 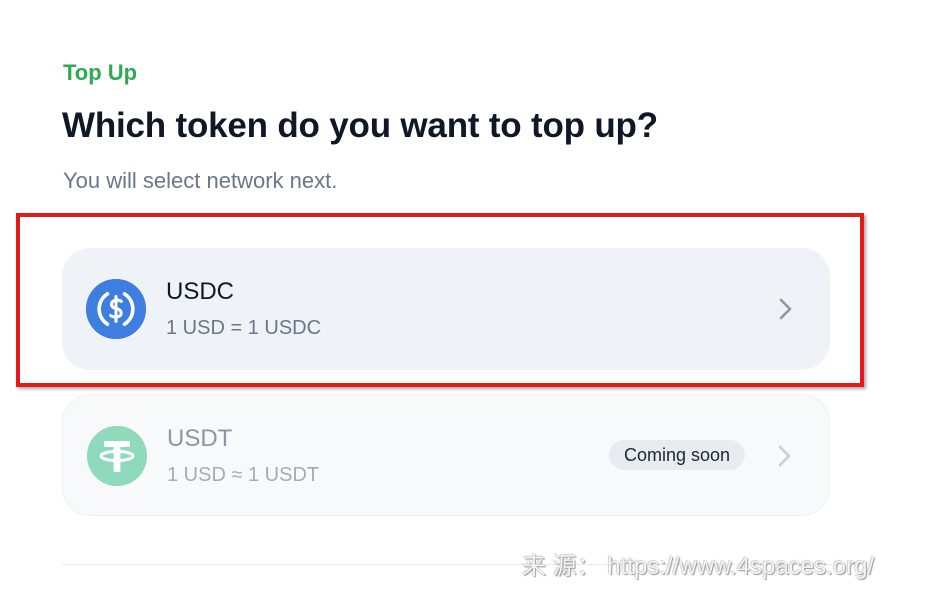 I want to click on token-rate: 1 USD ≈ 1 USDT, so click(x=243, y=475).